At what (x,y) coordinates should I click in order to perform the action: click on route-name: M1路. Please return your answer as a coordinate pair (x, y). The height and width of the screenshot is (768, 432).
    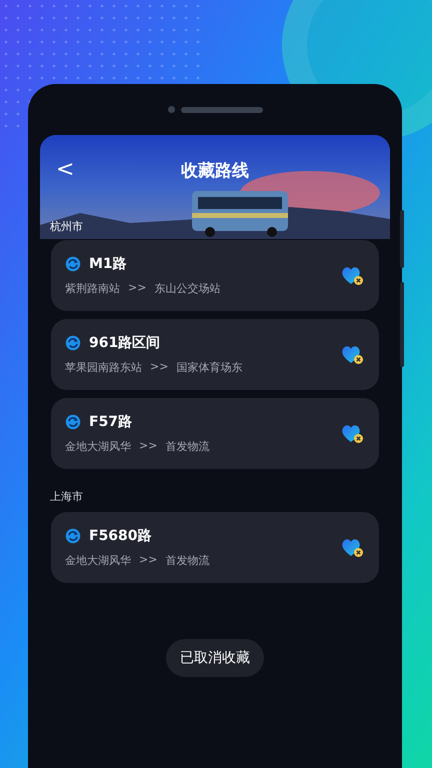
    Looking at the image, I should click on (108, 264).